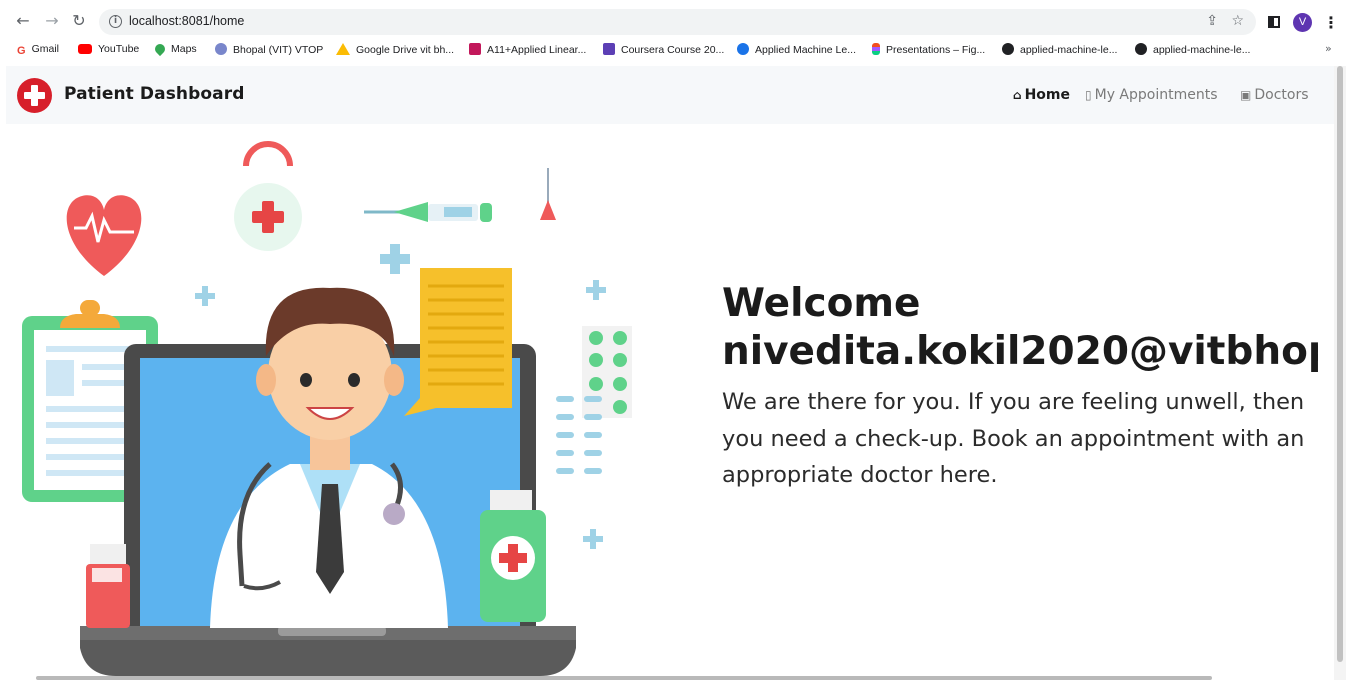 This screenshot has width=1346, height=680. Describe the element at coordinates (1041, 95) in the screenshot. I see `nav-link-home: ⌂ Home` at that location.